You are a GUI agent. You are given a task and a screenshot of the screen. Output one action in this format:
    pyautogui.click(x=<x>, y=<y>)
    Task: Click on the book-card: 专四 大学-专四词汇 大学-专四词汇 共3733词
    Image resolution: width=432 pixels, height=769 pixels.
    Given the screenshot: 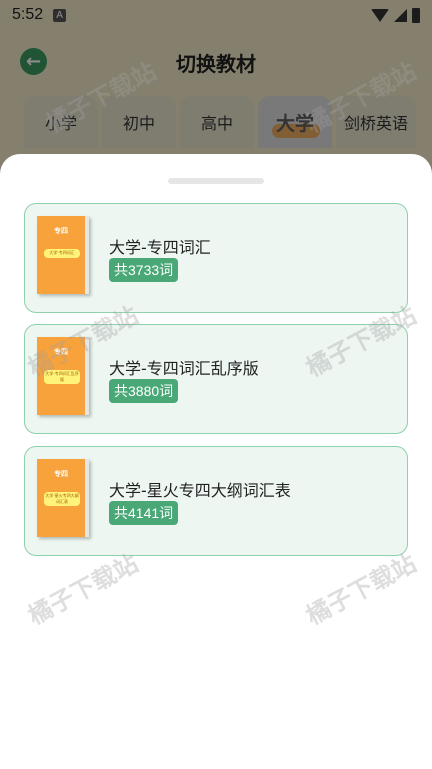 What is the action you would take?
    pyautogui.click(x=216, y=258)
    